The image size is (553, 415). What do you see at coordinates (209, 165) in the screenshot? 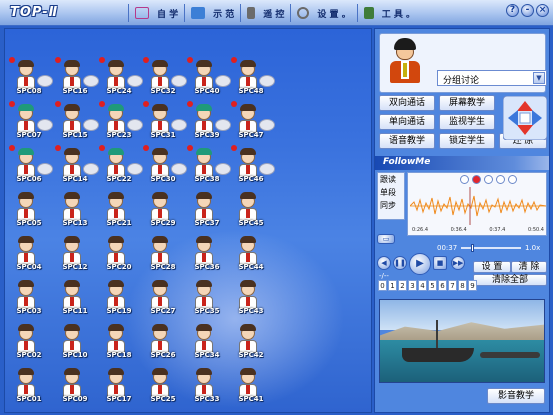
I see `student-computer: SPC38` at bounding box center [209, 165].